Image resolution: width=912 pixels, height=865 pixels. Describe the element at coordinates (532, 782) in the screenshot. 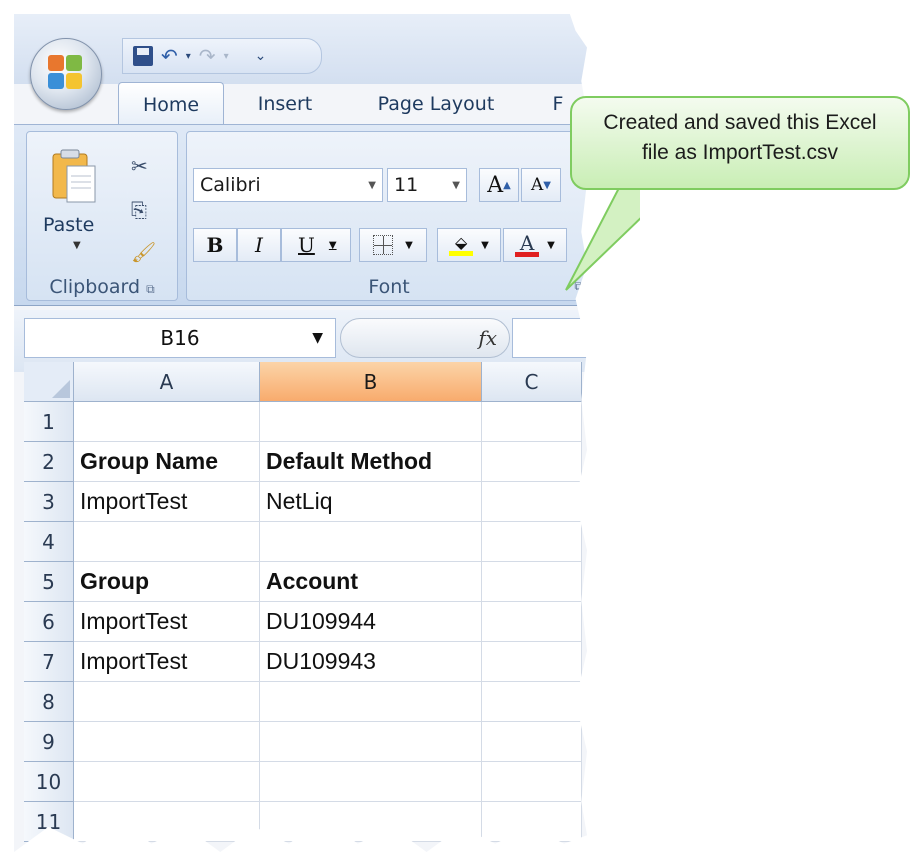

I see `cell-c10` at that location.